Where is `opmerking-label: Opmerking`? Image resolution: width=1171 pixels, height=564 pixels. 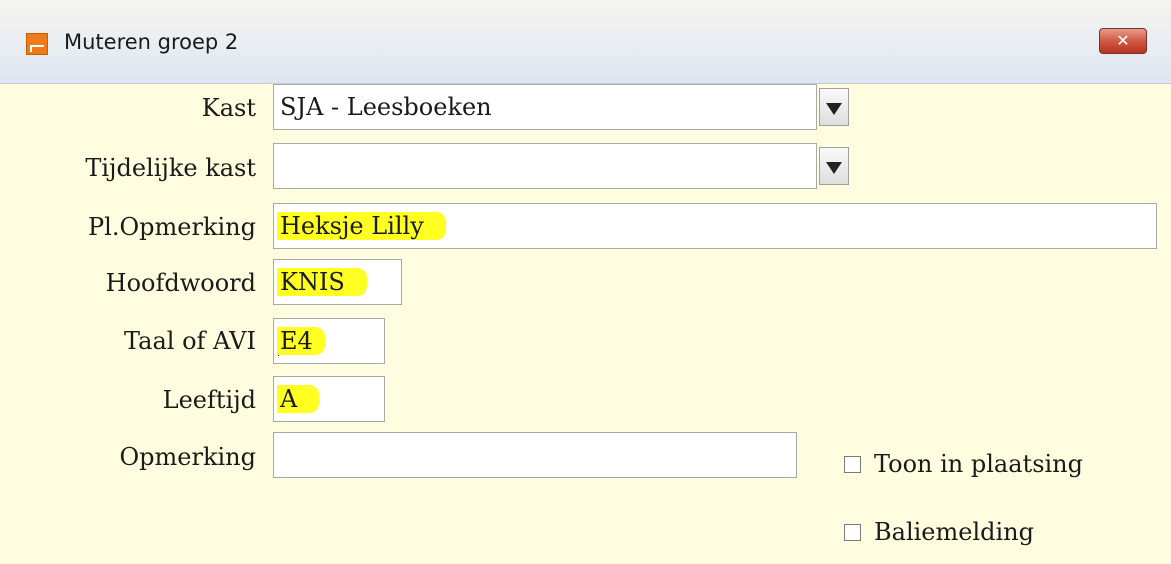
opmerking-label: Opmerking is located at coordinates (187, 457).